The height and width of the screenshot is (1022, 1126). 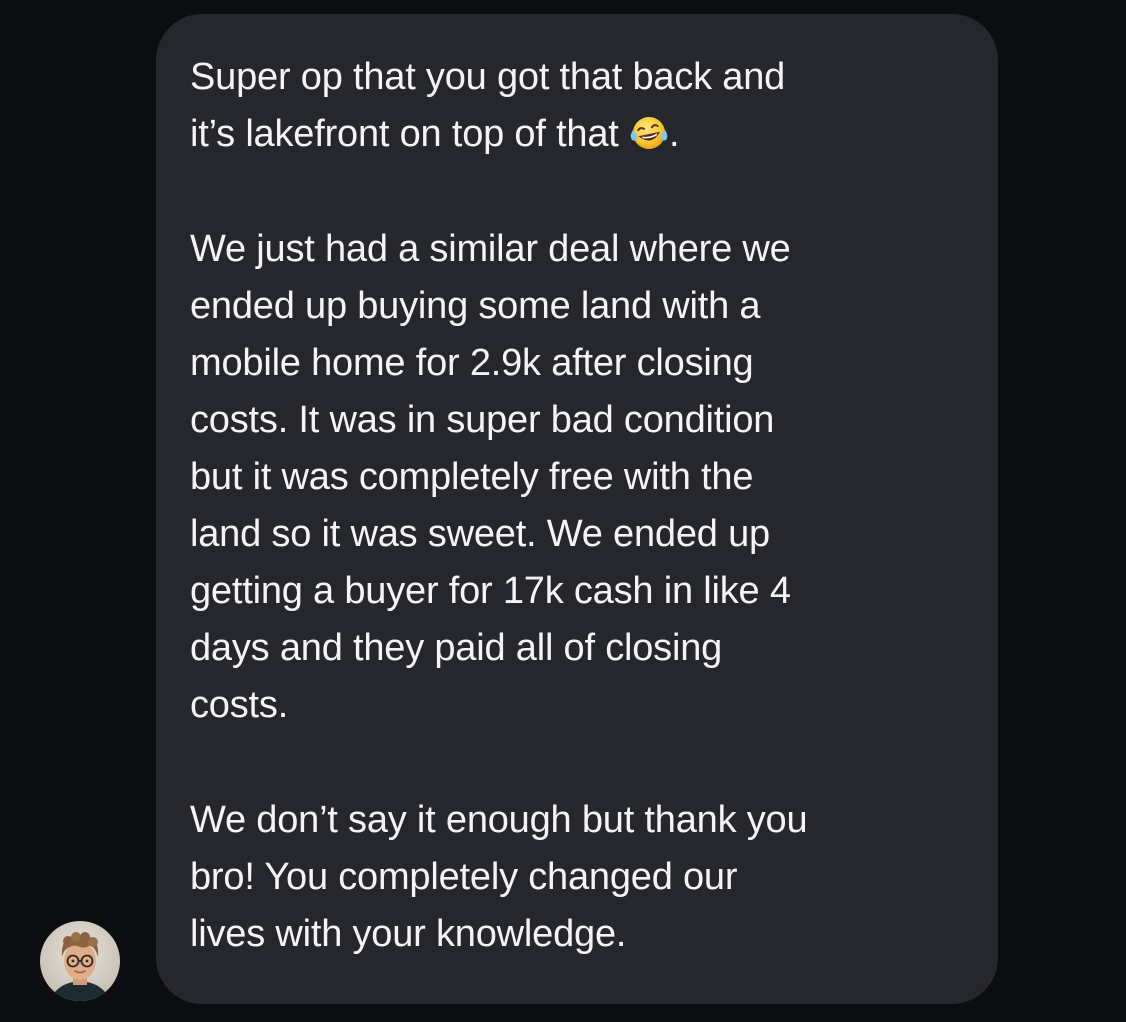 What do you see at coordinates (482, 420) in the screenshot?
I see `message-line: costs. It was in super bad condition` at bounding box center [482, 420].